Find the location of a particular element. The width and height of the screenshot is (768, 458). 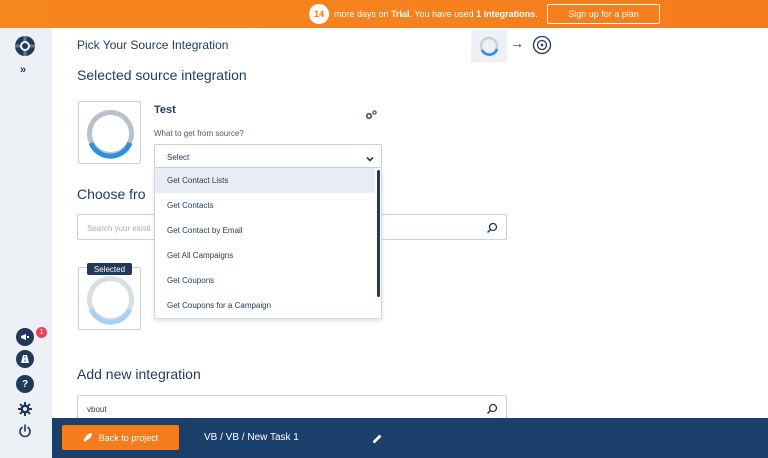

back-to-project-button: Back to project is located at coordinates (120, 437).